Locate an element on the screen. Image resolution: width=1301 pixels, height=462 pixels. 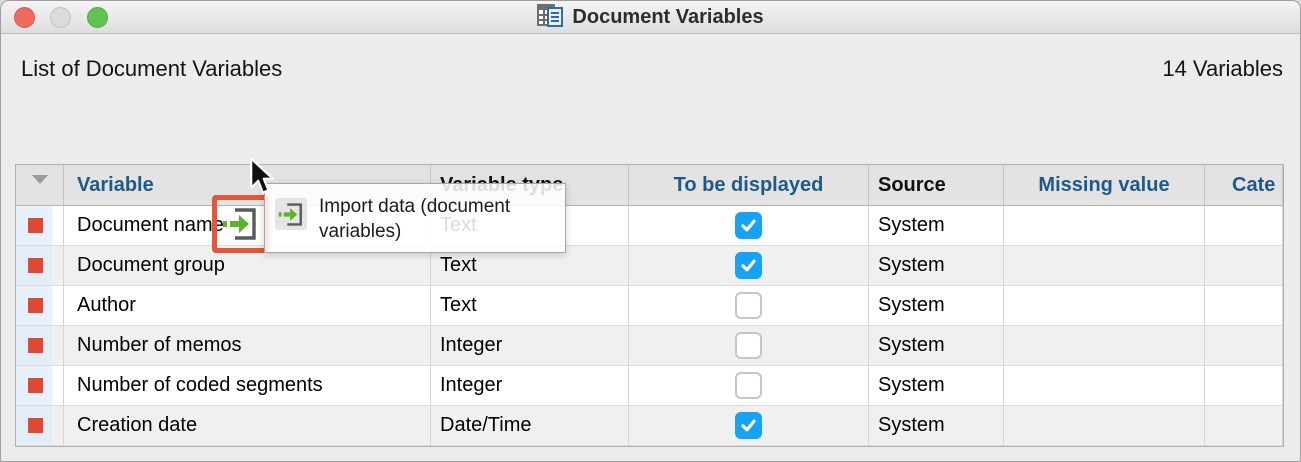
cell-variable: Number of memos is located at coordinates (247, 346).